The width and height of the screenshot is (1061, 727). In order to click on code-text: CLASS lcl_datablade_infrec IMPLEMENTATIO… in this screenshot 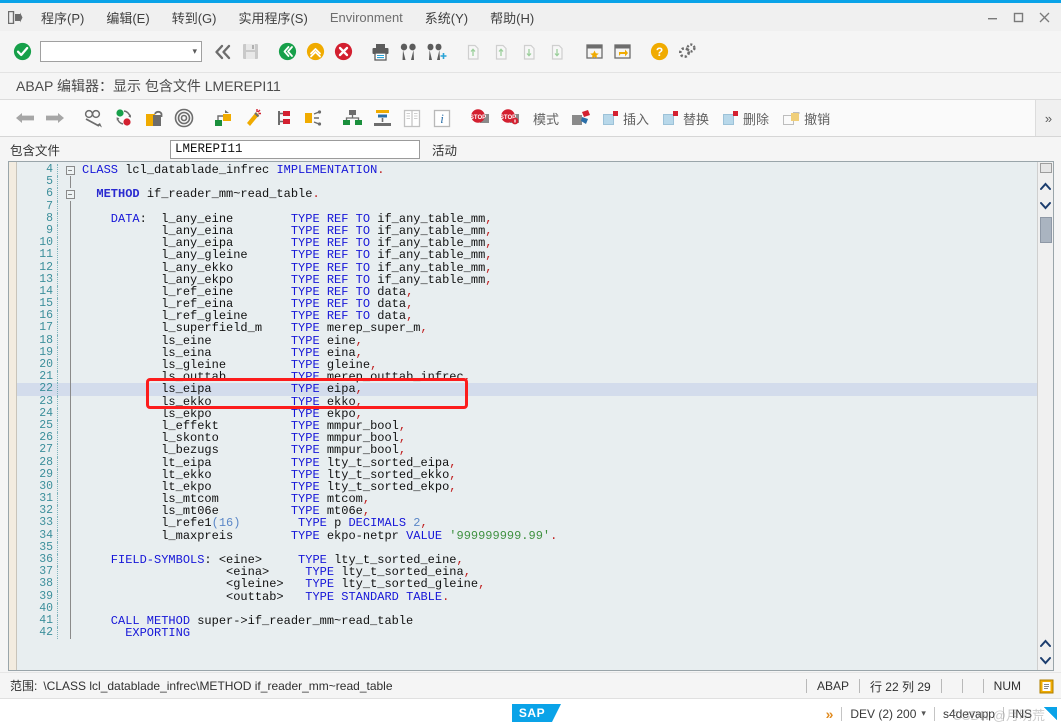, I will do `click(565, 170)`.